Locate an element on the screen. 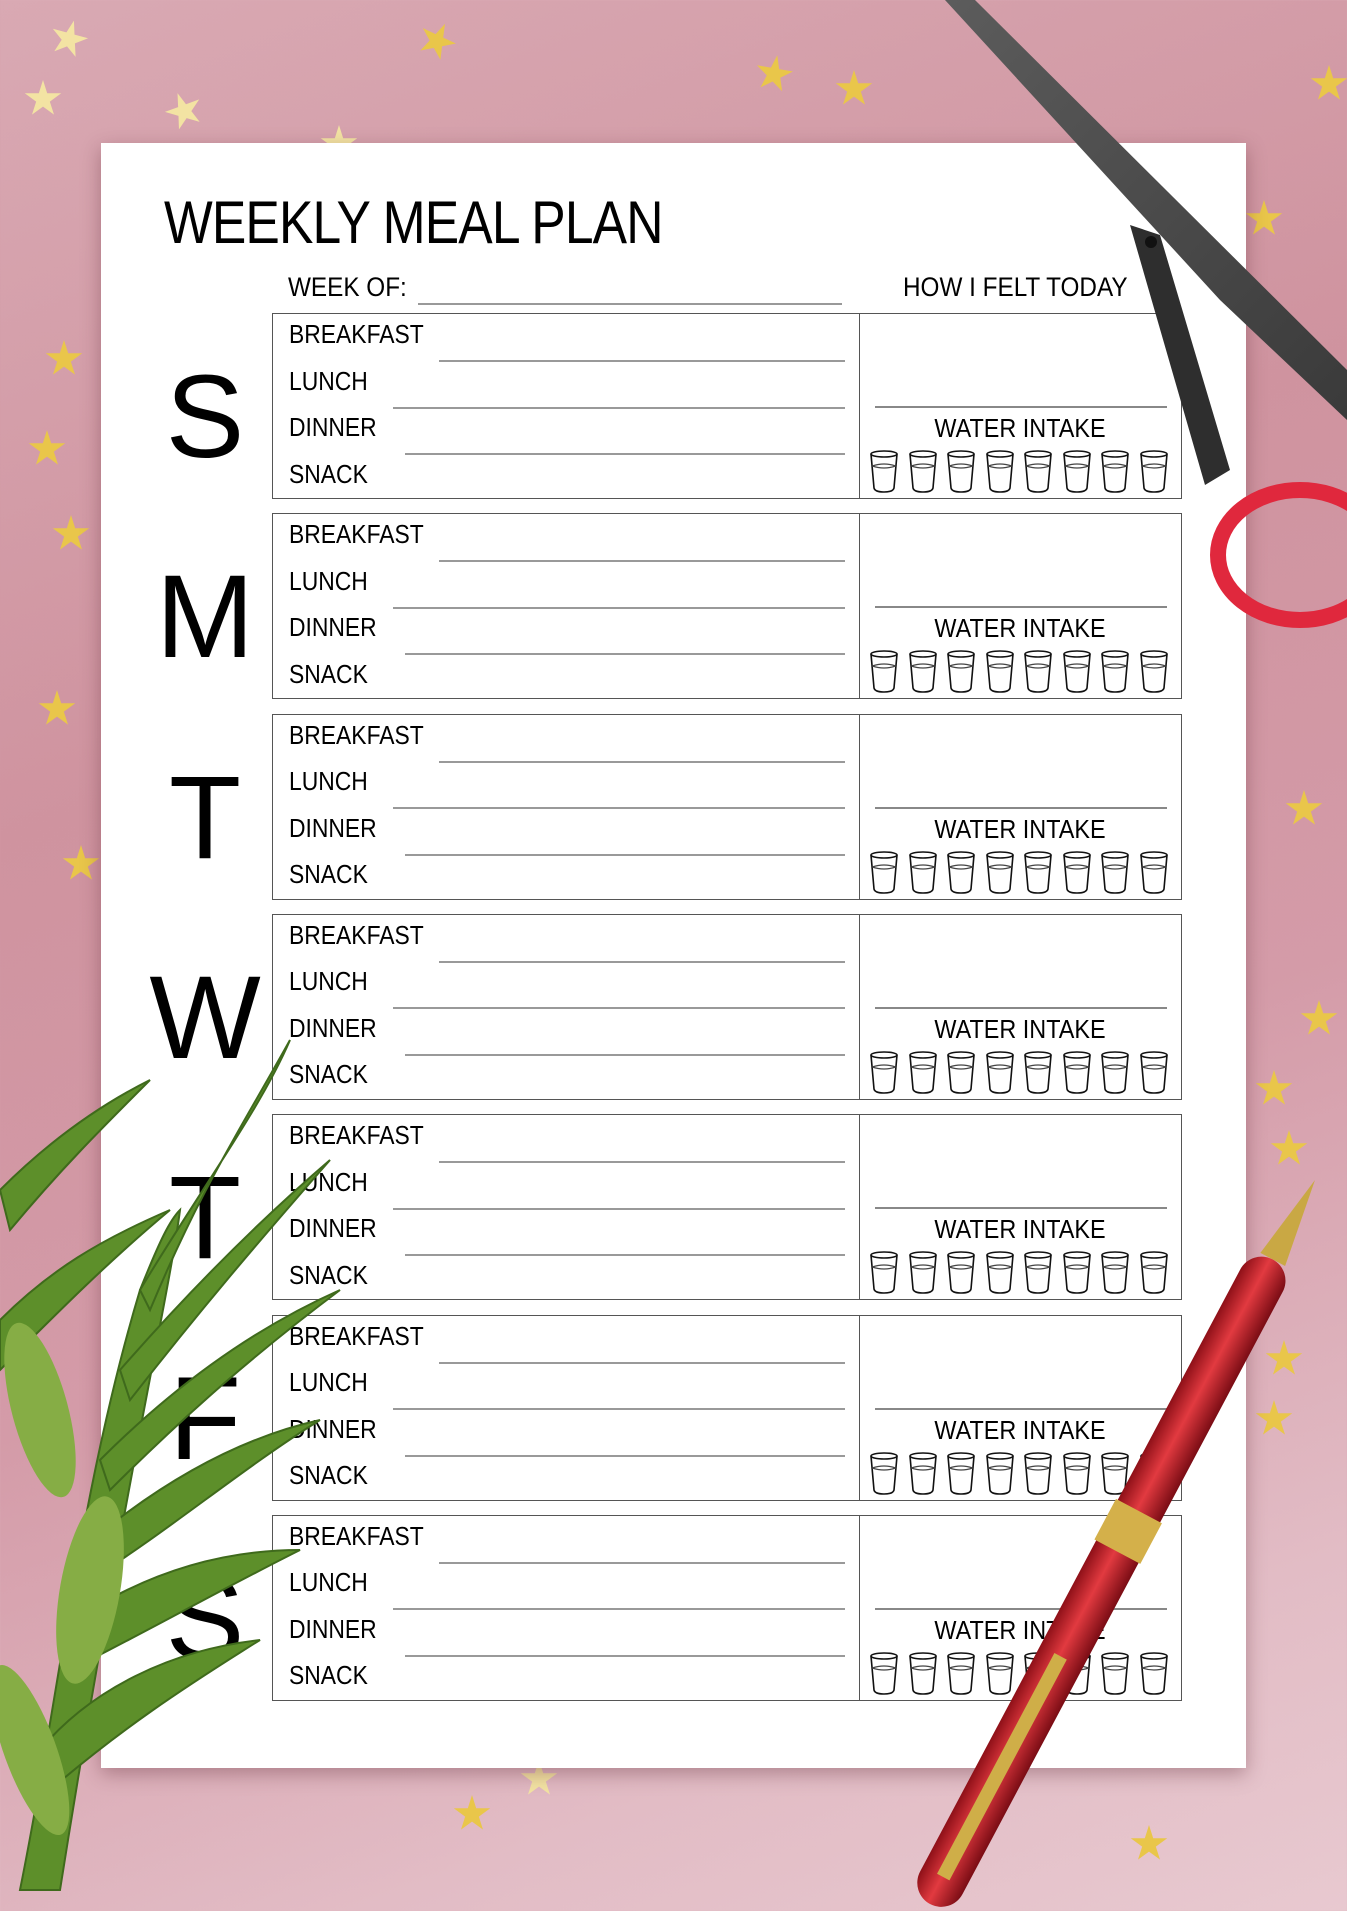 Image resolution: width=1347 pixels, height=1911 pixels. how-i-felt-section: WATER INTAKE is located at coordinates (1020, 1608).